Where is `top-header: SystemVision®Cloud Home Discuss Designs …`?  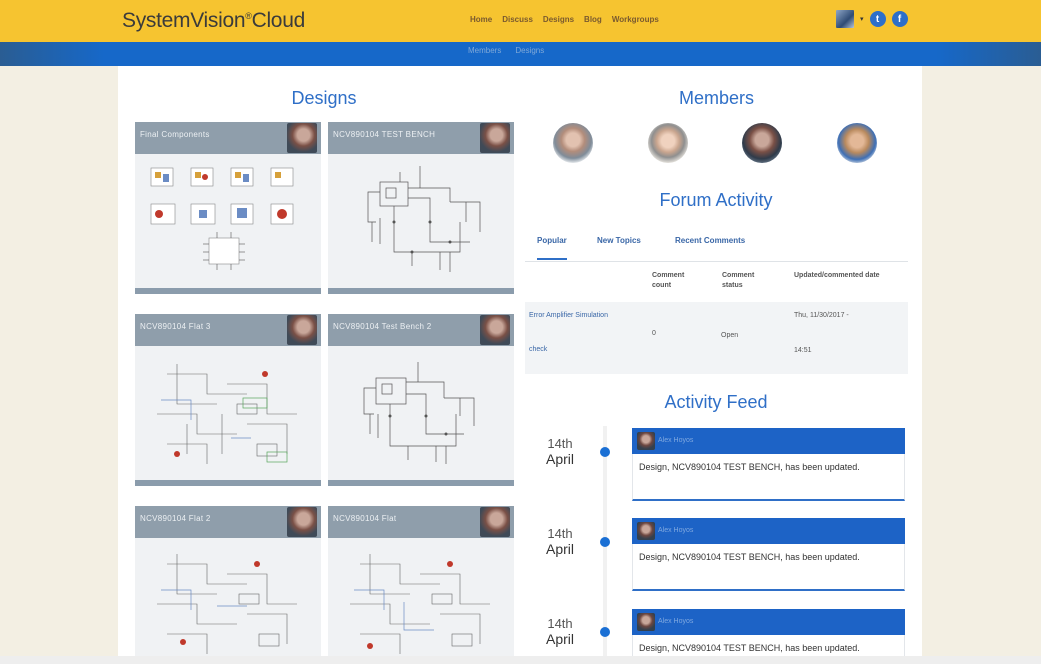
top-header: SystemVision®Cloud Home Discuss Designs … is located at coordinates (520, 21).